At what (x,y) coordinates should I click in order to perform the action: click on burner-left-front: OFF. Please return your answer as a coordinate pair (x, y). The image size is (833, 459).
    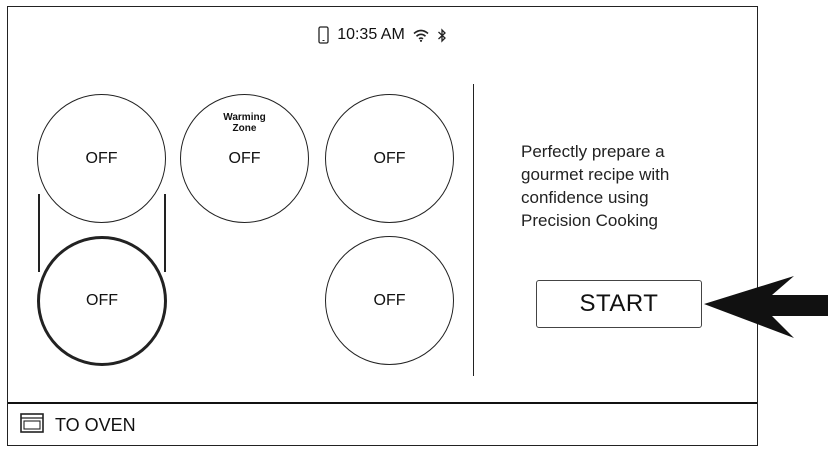
    Looking at the image, I should click on (101, 158).